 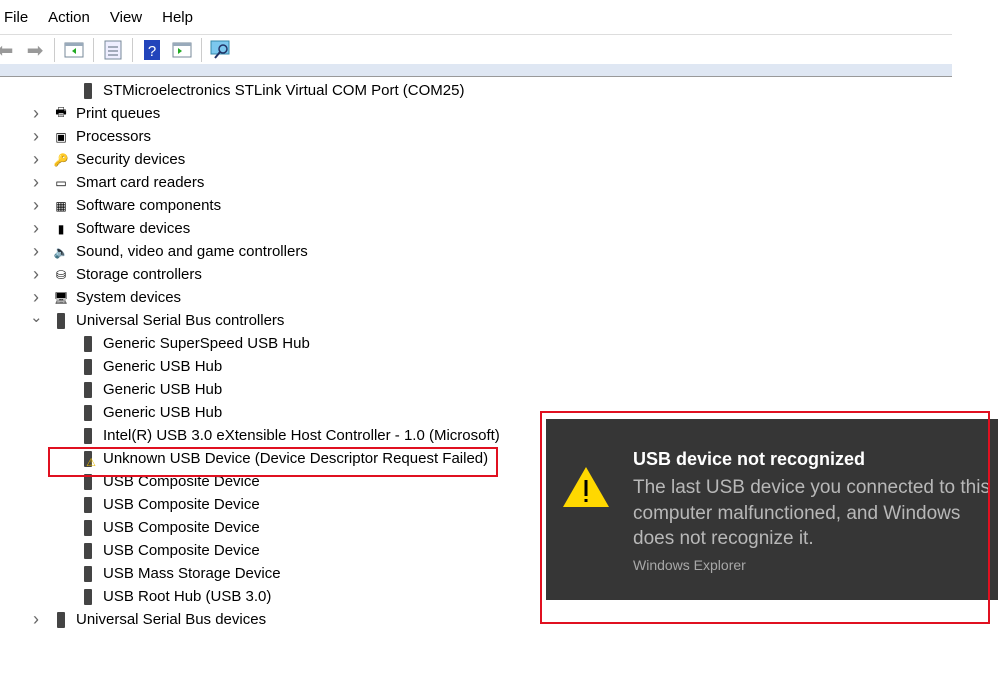 What do you see at coordinates (221, 50) in the screenshot?
I see `scan-hardware-changes-icon` at bounding box center [221, 50].